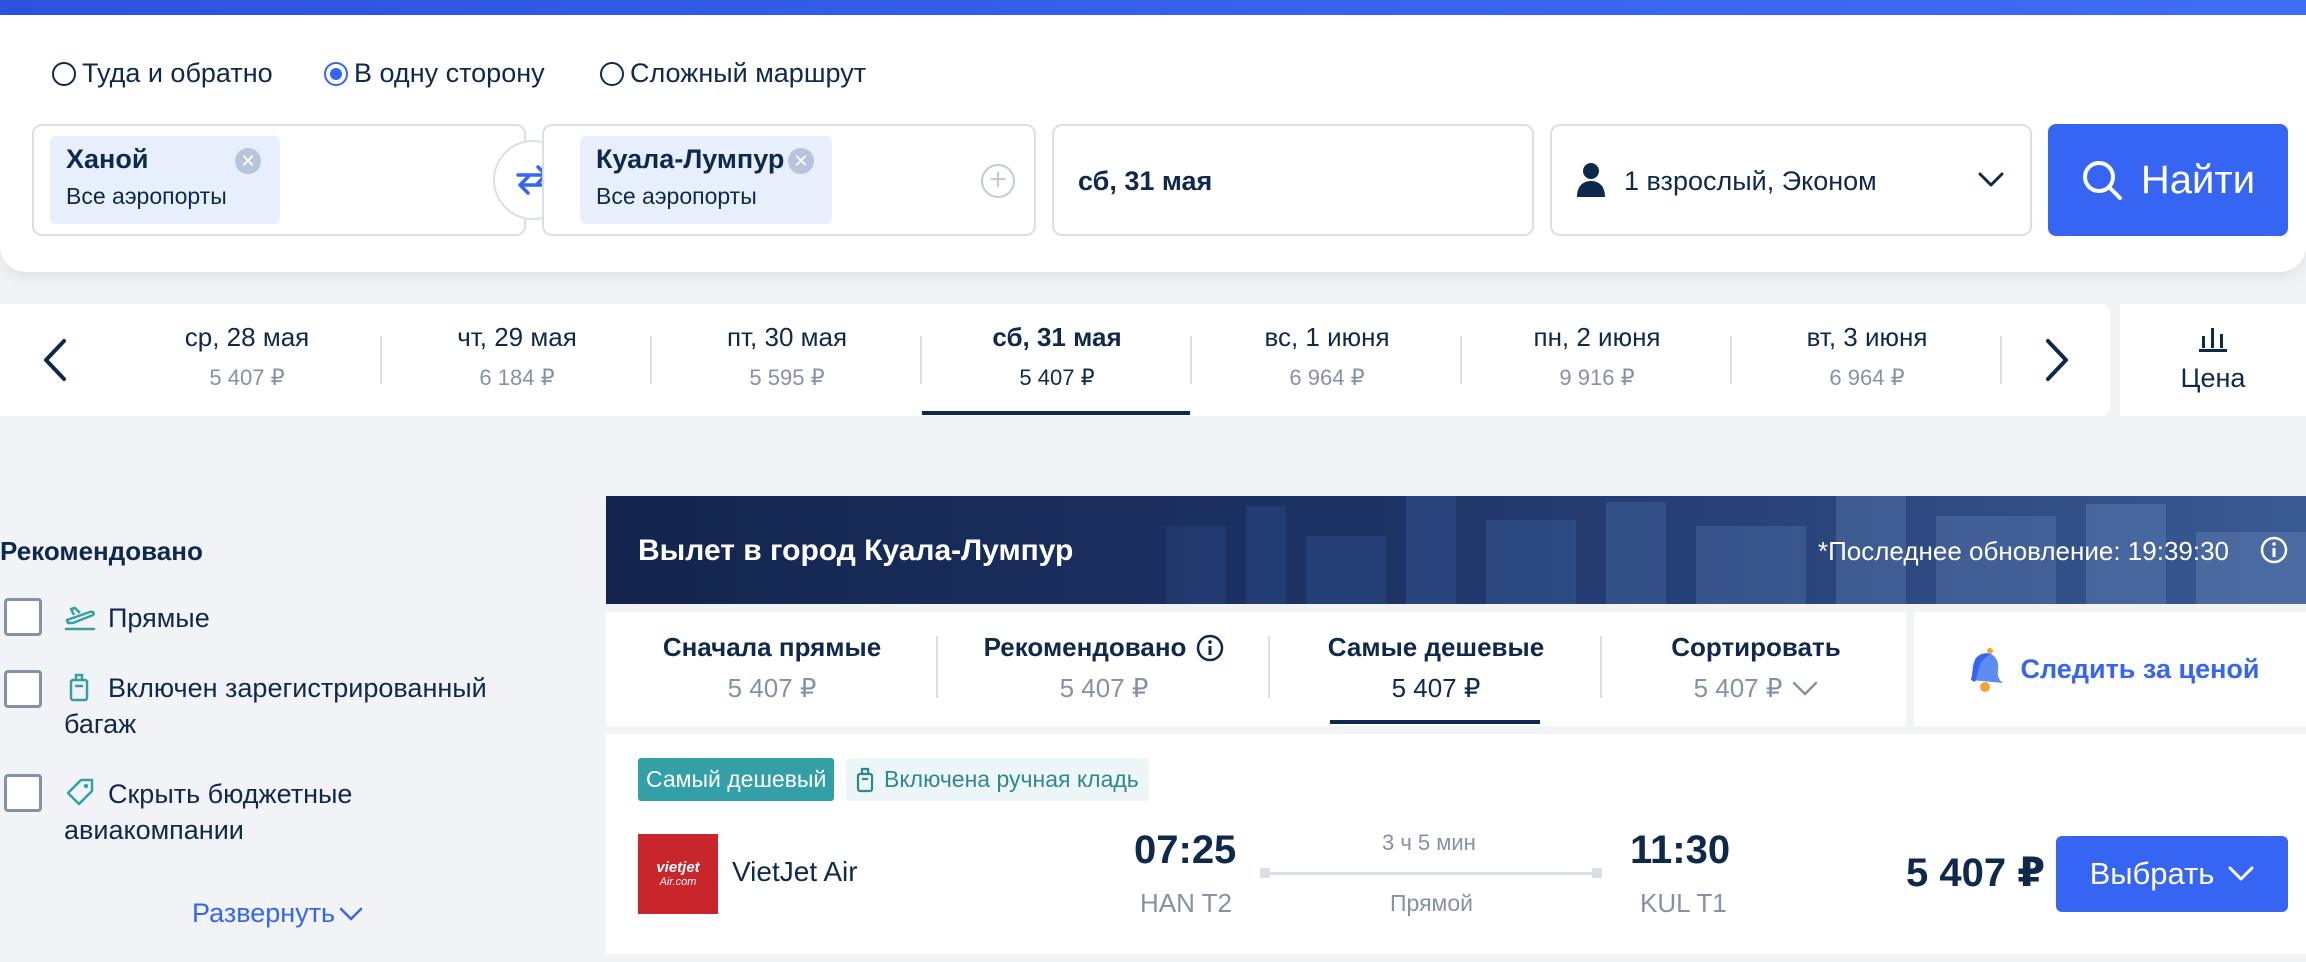 The width and height of the screenshot is (2306, 962). I want to click on sort-recommended: Рекомендовано 5 407 ₽, so click(1104, 668).